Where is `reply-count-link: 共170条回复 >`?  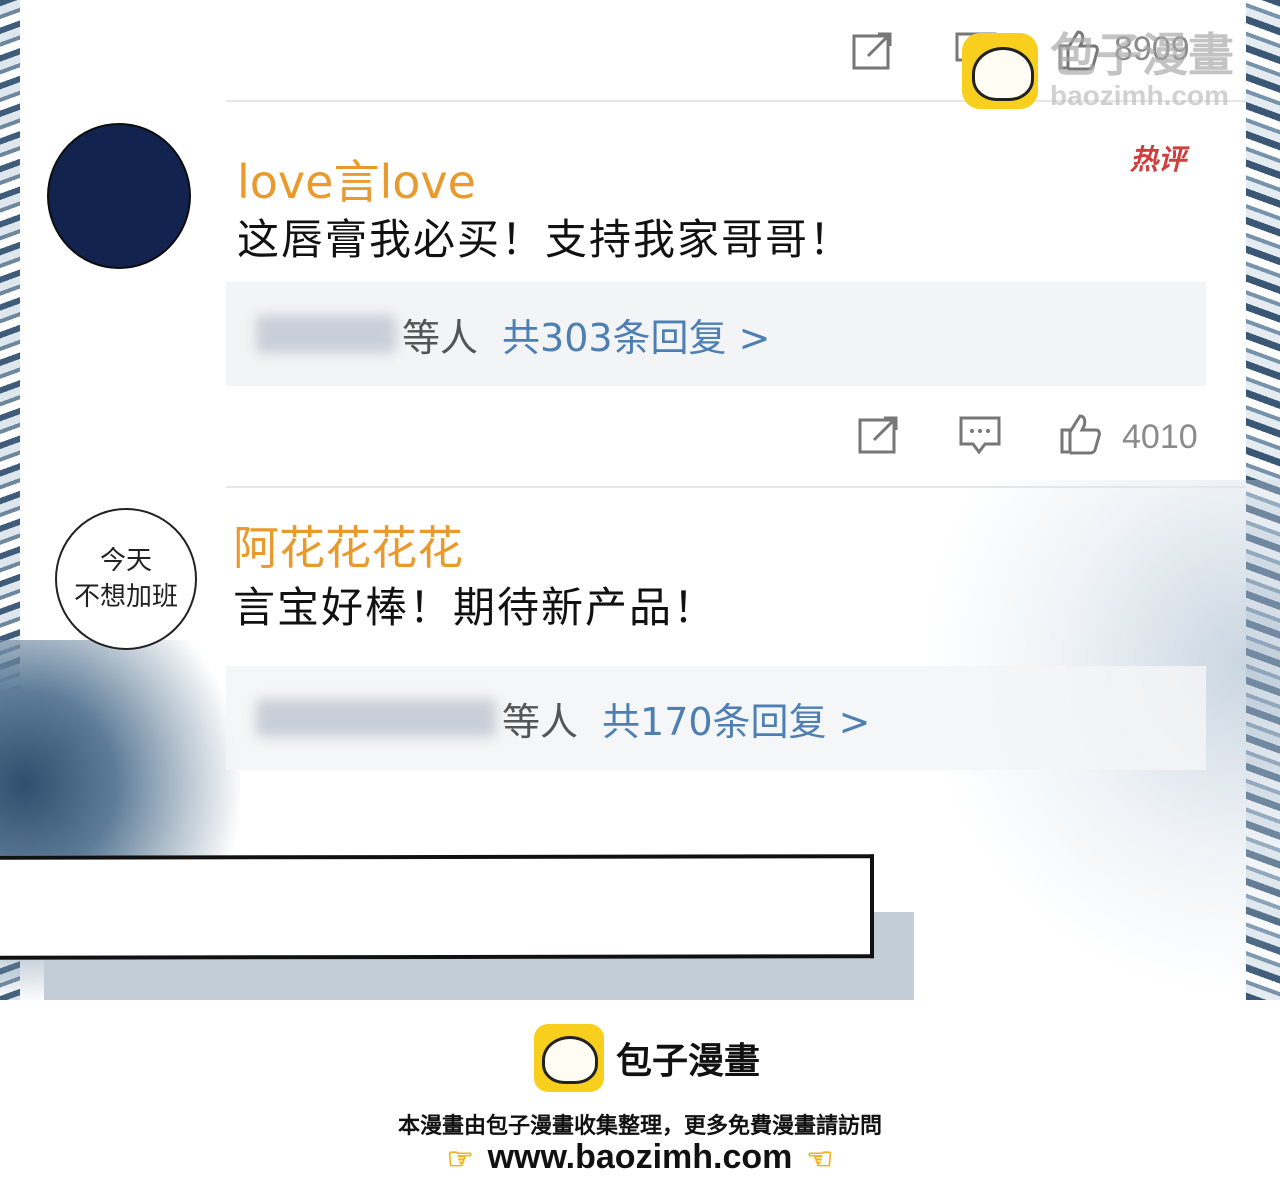 reply-count-link: 共170条回复 > is located at coordinates (736, 718).